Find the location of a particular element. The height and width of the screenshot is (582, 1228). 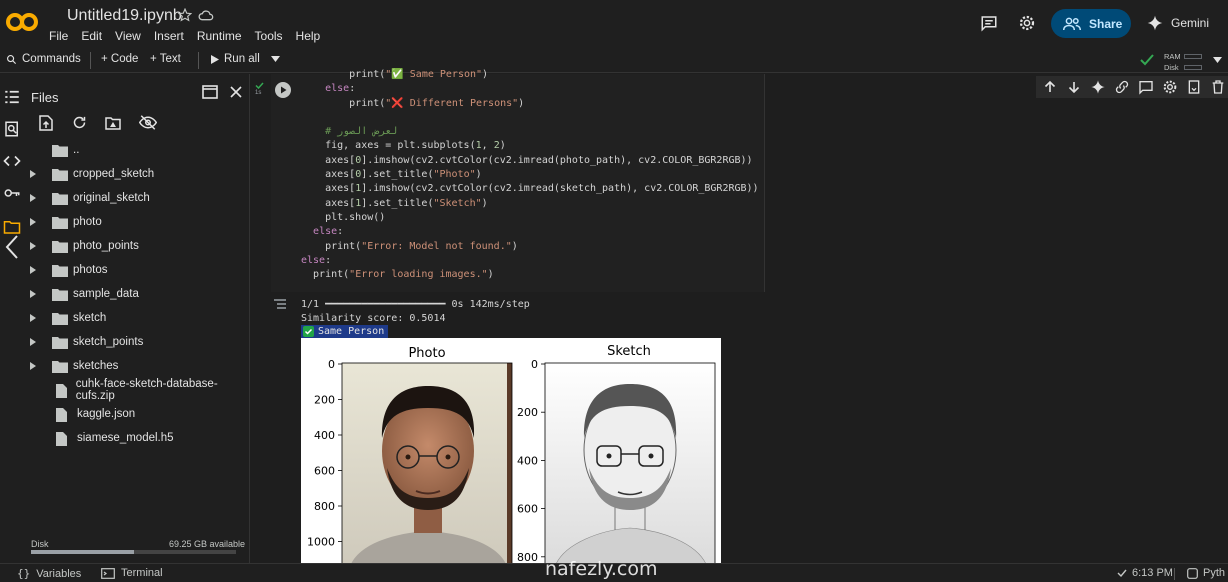

file-name: original_sketch is located at coordinates (111, 198).